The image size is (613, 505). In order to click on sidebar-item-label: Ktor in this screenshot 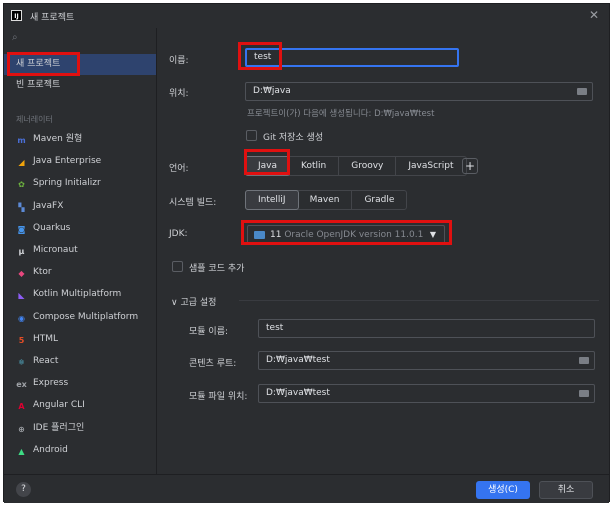, I will do `click(42, 272)`.